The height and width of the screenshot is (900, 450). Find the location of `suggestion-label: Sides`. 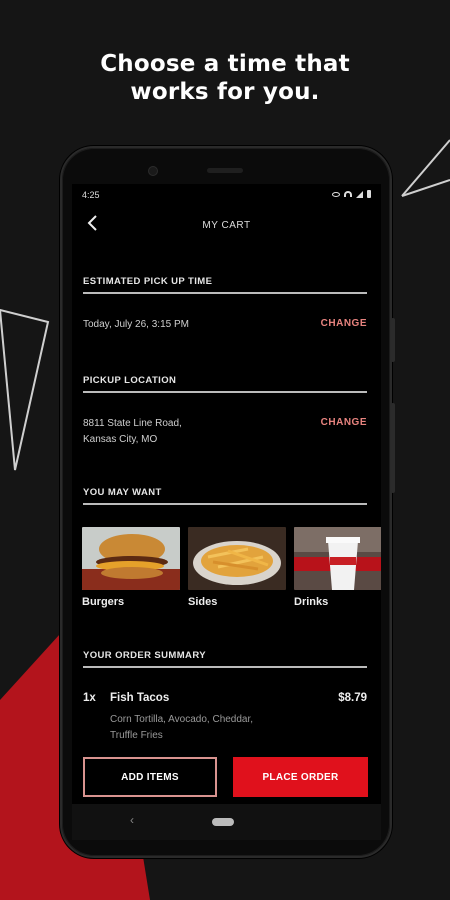

suggestion-label: Sides is located at coordinates (203, 602).